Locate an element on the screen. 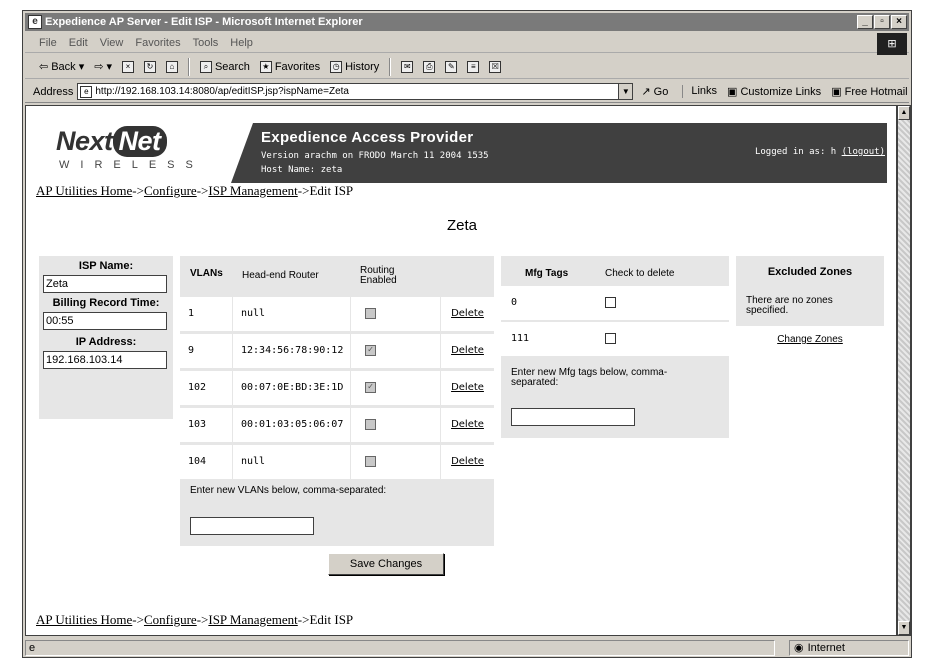 This screenshot has height=668, width=935. edit-icon: ✎ is located at coordinates (451, 66).